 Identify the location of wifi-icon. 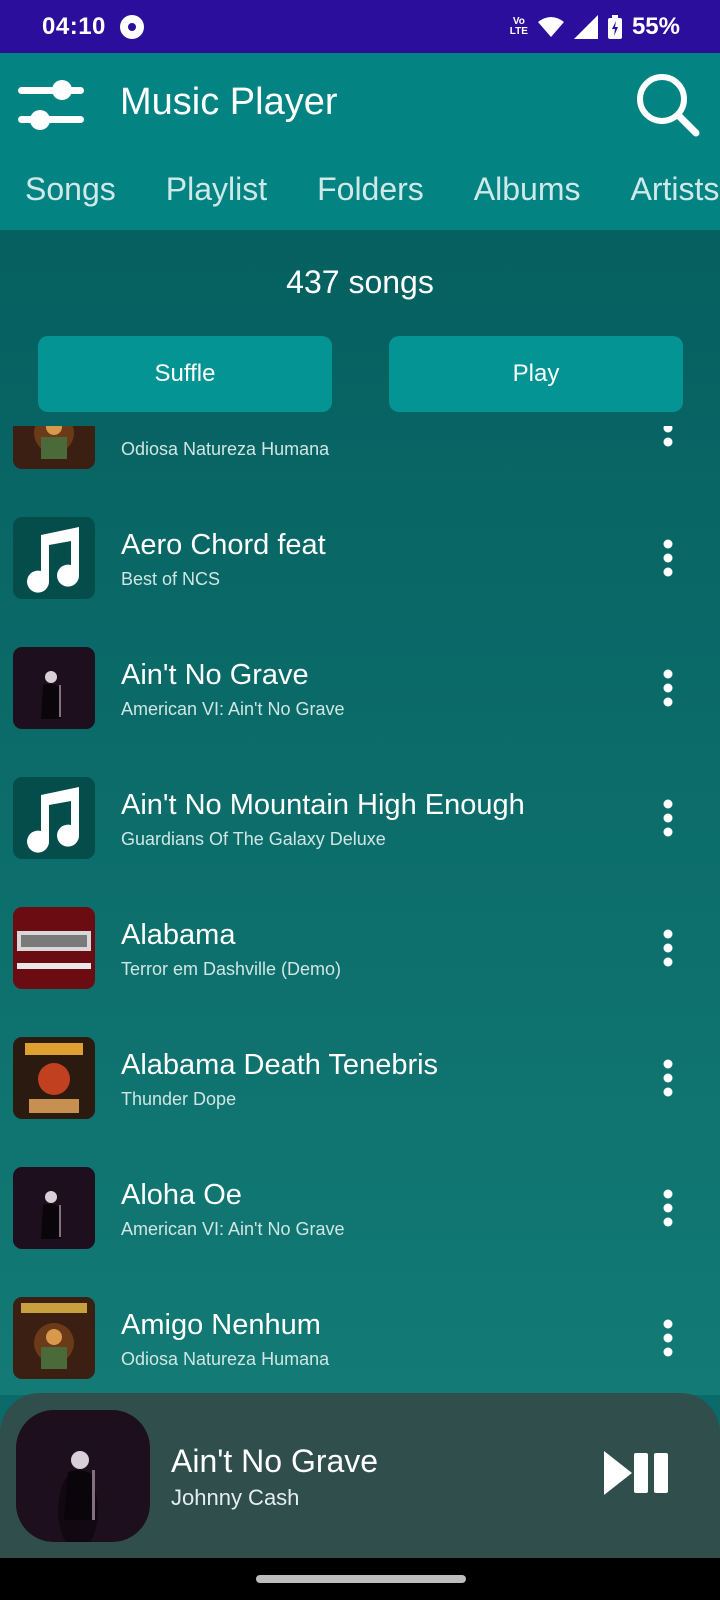
(550, 26).